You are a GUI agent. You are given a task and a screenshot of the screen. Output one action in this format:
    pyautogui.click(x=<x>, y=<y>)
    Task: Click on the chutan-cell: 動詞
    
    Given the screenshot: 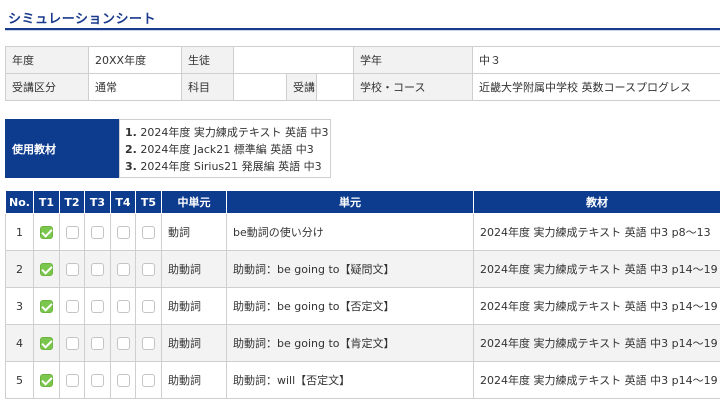 What is the action you would take?
    pyautogui.click(x=194, y=232)
    